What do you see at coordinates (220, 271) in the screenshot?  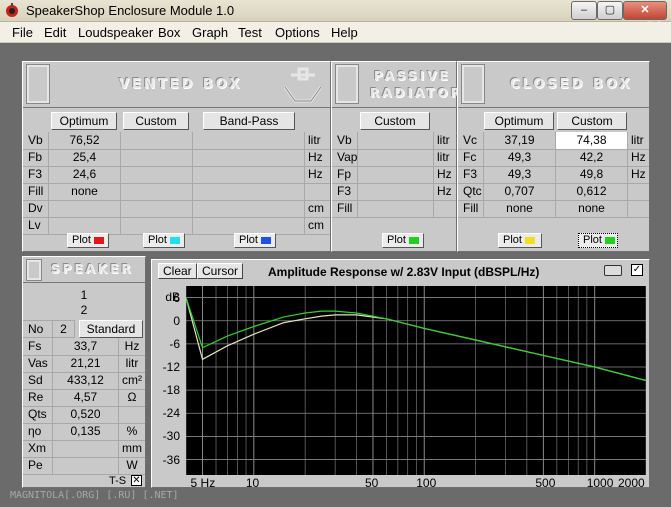 I see `cursor-button: Cursor` at bounding box center [220, 271].